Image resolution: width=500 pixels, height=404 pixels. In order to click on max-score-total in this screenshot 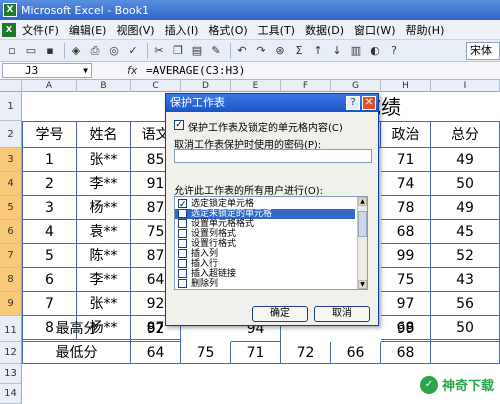, I will do `click(465, 329)`.